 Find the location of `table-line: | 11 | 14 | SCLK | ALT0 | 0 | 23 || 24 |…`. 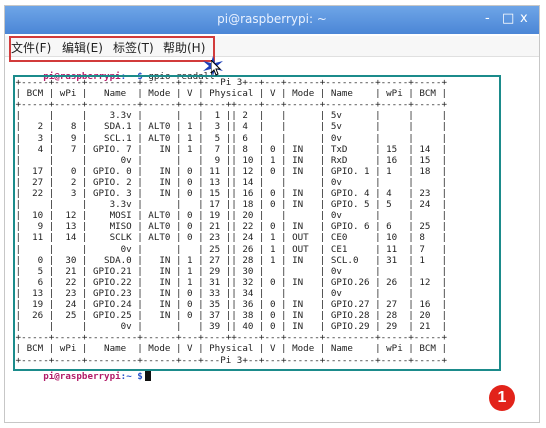

table-line: | 11 | 14 | SCLK | ALT0 | 0 | 23 || 24 |… is located at coordinates (228, 238).